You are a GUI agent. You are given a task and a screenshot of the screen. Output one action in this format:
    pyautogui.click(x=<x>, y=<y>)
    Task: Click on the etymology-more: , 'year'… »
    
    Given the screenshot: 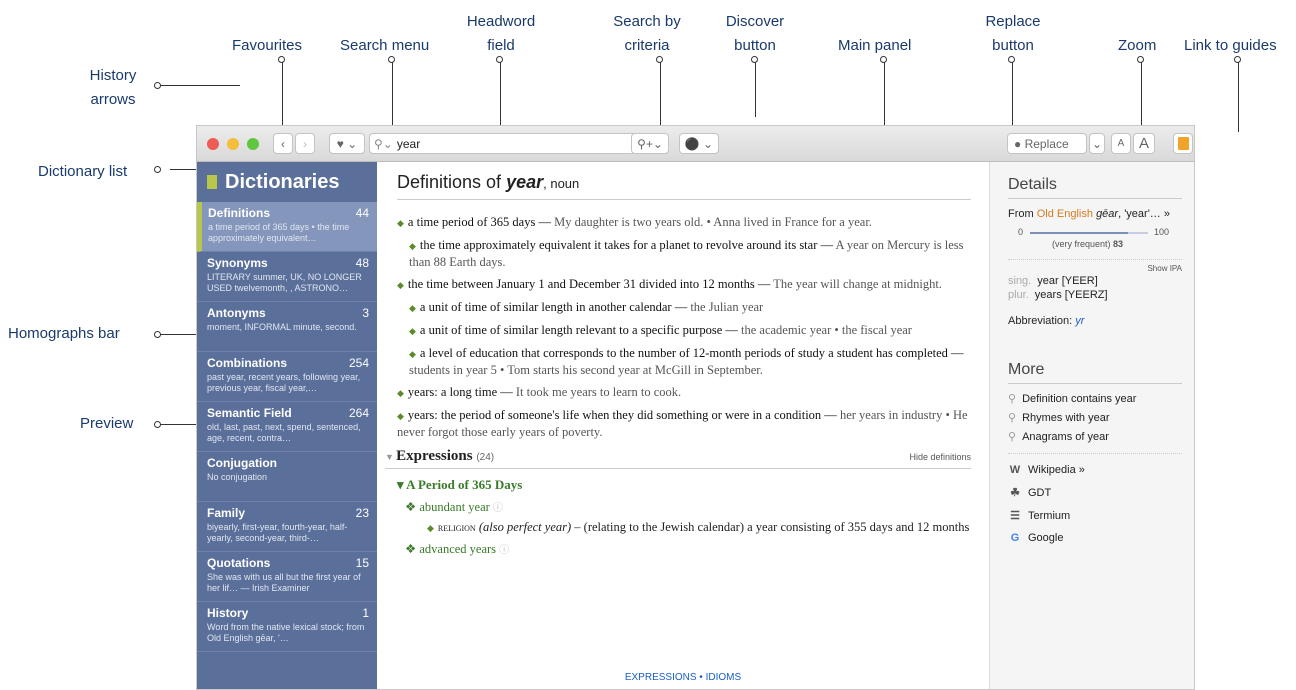 What is the action you would take?
    pyautogui.click(x=1144, y=214)
    